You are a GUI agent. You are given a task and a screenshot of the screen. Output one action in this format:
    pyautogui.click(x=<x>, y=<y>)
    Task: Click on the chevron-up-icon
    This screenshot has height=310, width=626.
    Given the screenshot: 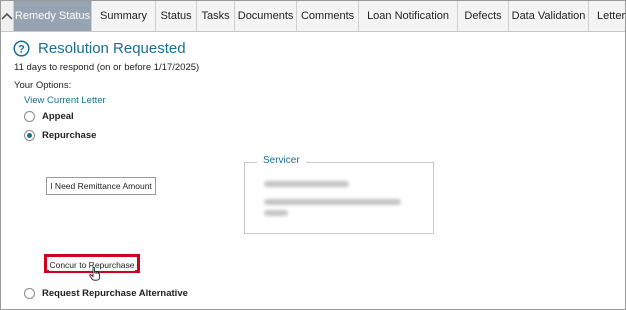 What is the action you would take?
    pyautogui.click(x=7, y=16)
    